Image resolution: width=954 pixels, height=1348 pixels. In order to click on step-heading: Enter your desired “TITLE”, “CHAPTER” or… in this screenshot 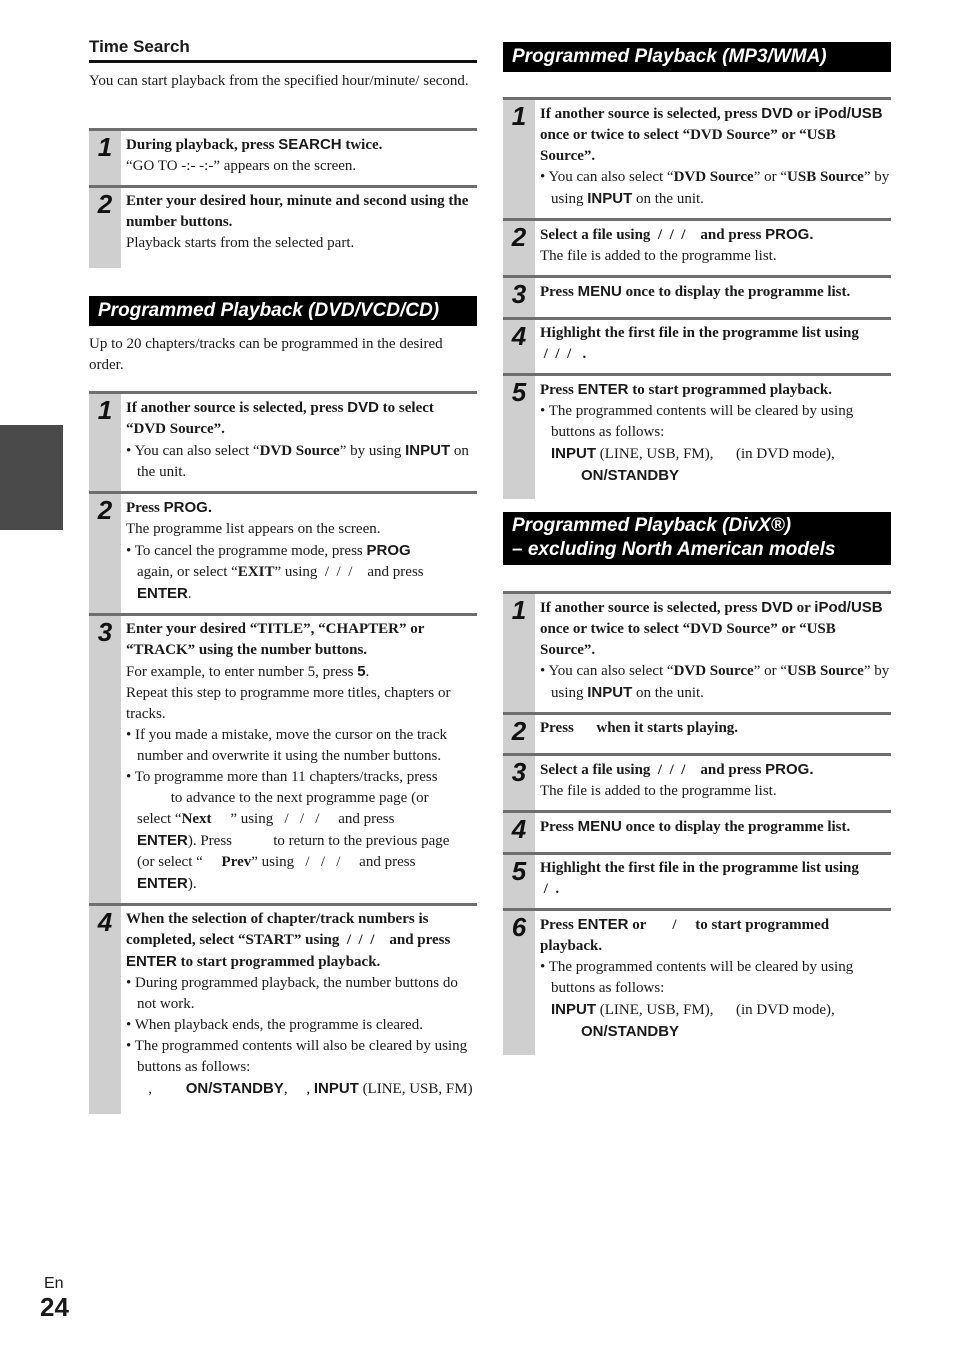, I will do `click(275, 639)`.